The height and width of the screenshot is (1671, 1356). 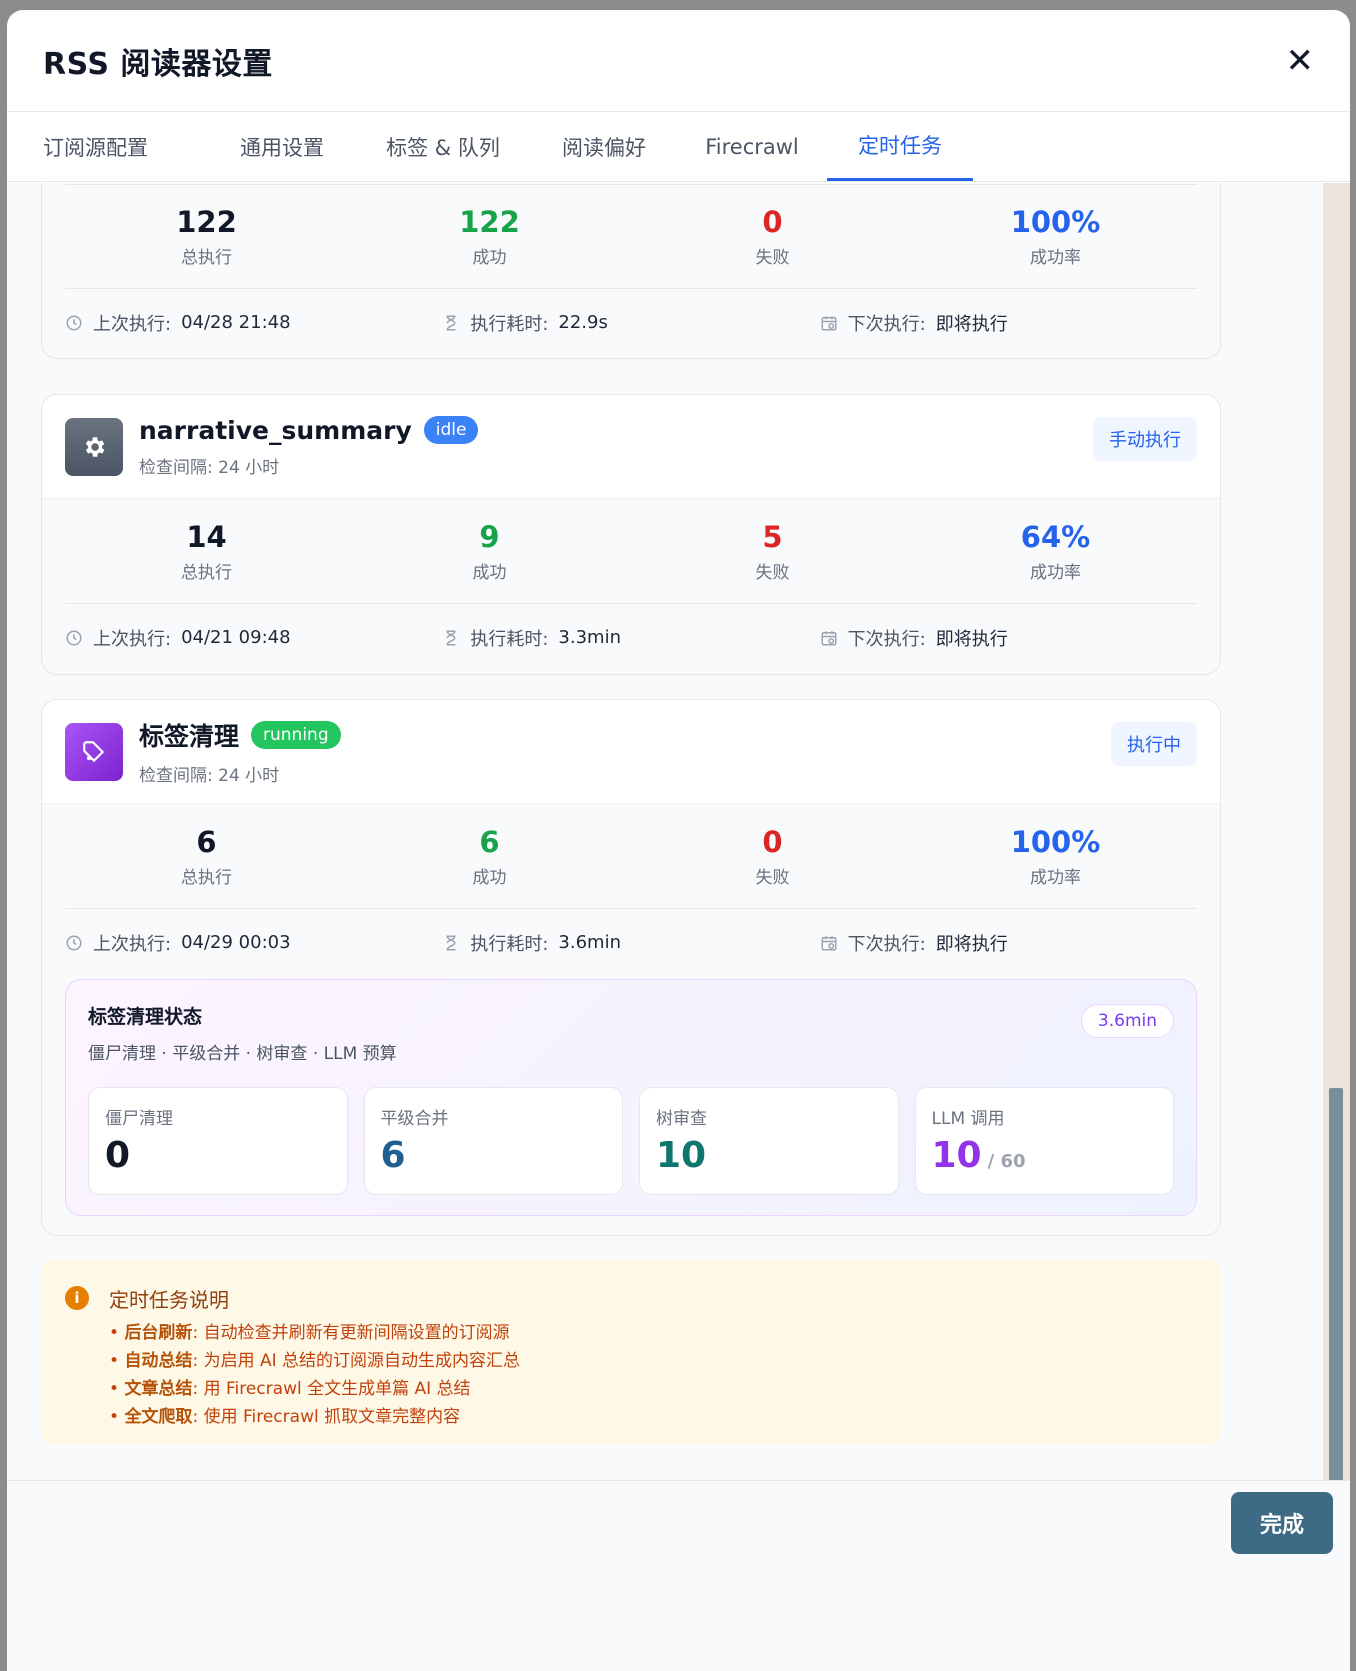 What do you see at coordinates (631, 1141) in the screenshot?
I see `cleanup-metrics: 僵尸清理 0 平级合并 6 树审查 10 LLM 调用 10/ 60` at bounding box center [631, 1141].